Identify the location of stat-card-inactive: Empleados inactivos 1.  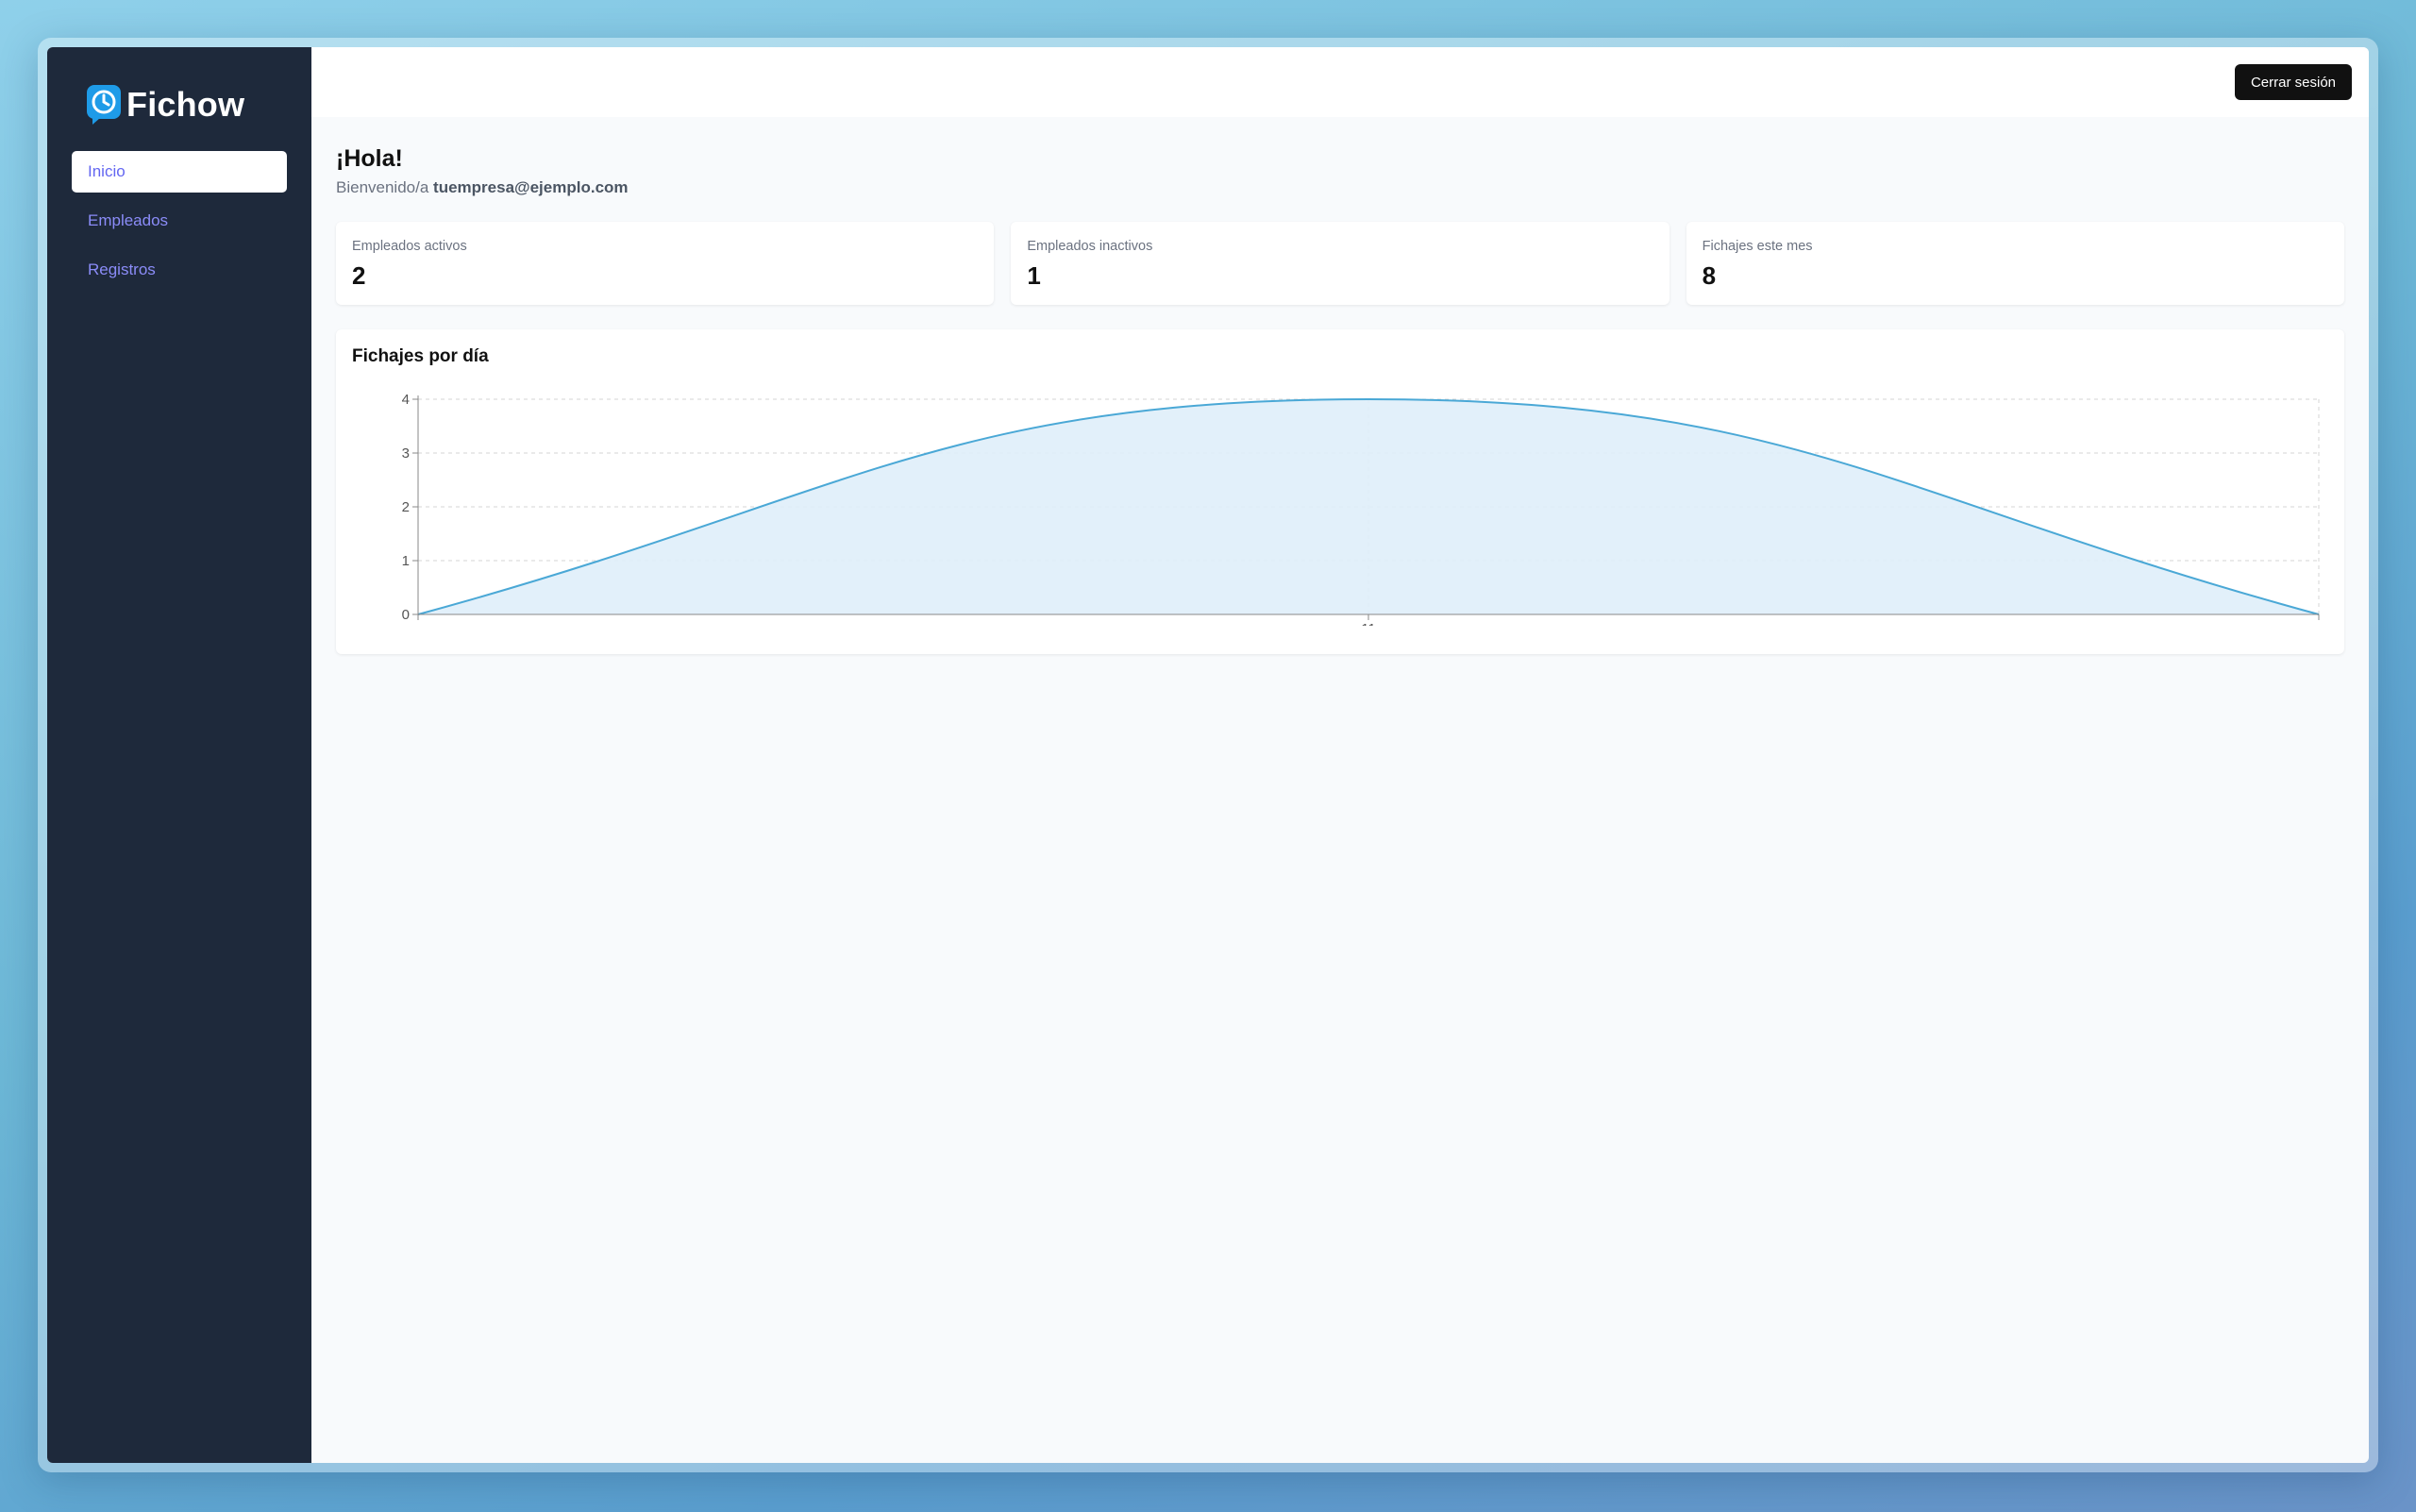
(1340, 263).